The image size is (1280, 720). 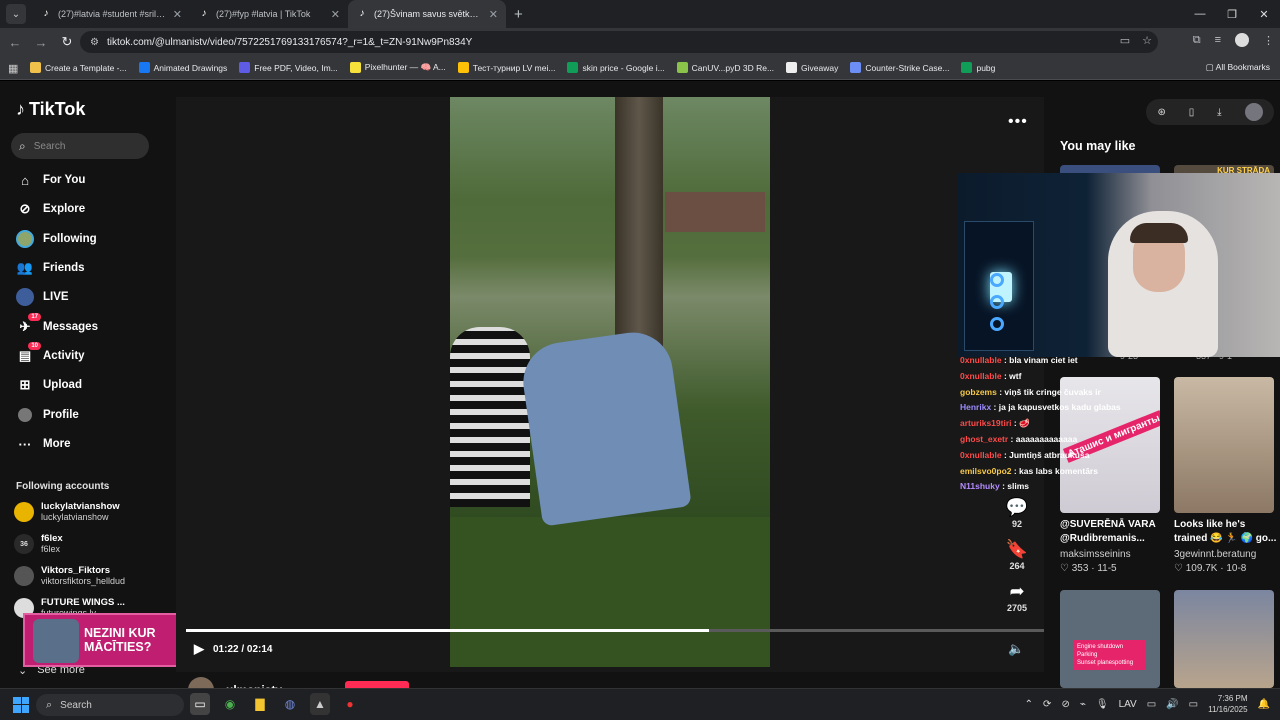 I want to click on update-icon: ⟳, so click(x=1047, y=704).